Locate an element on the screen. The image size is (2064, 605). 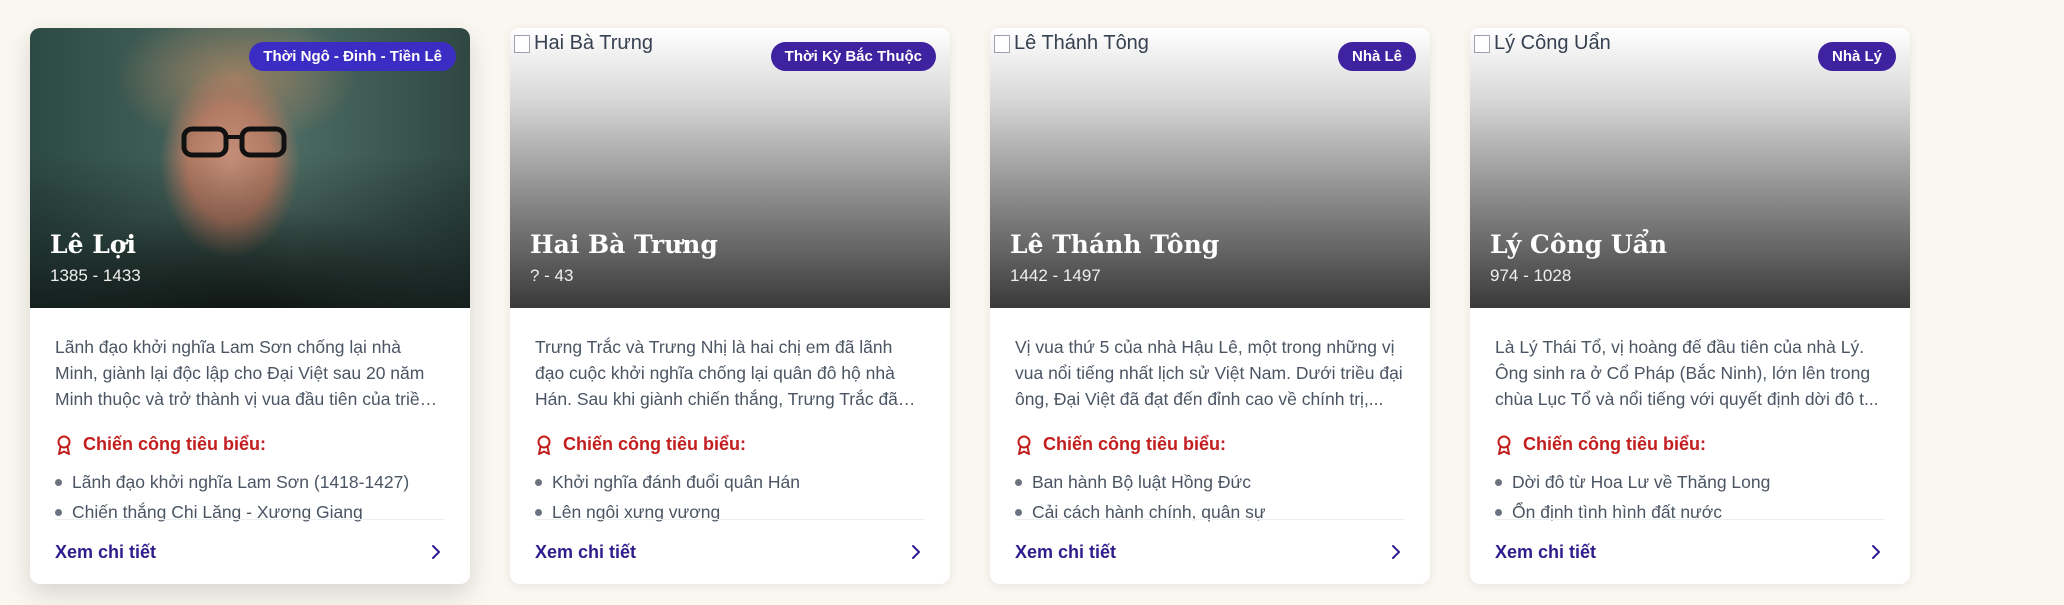
period-badge: Nhà Lê is located at coordinates (1376, 56).